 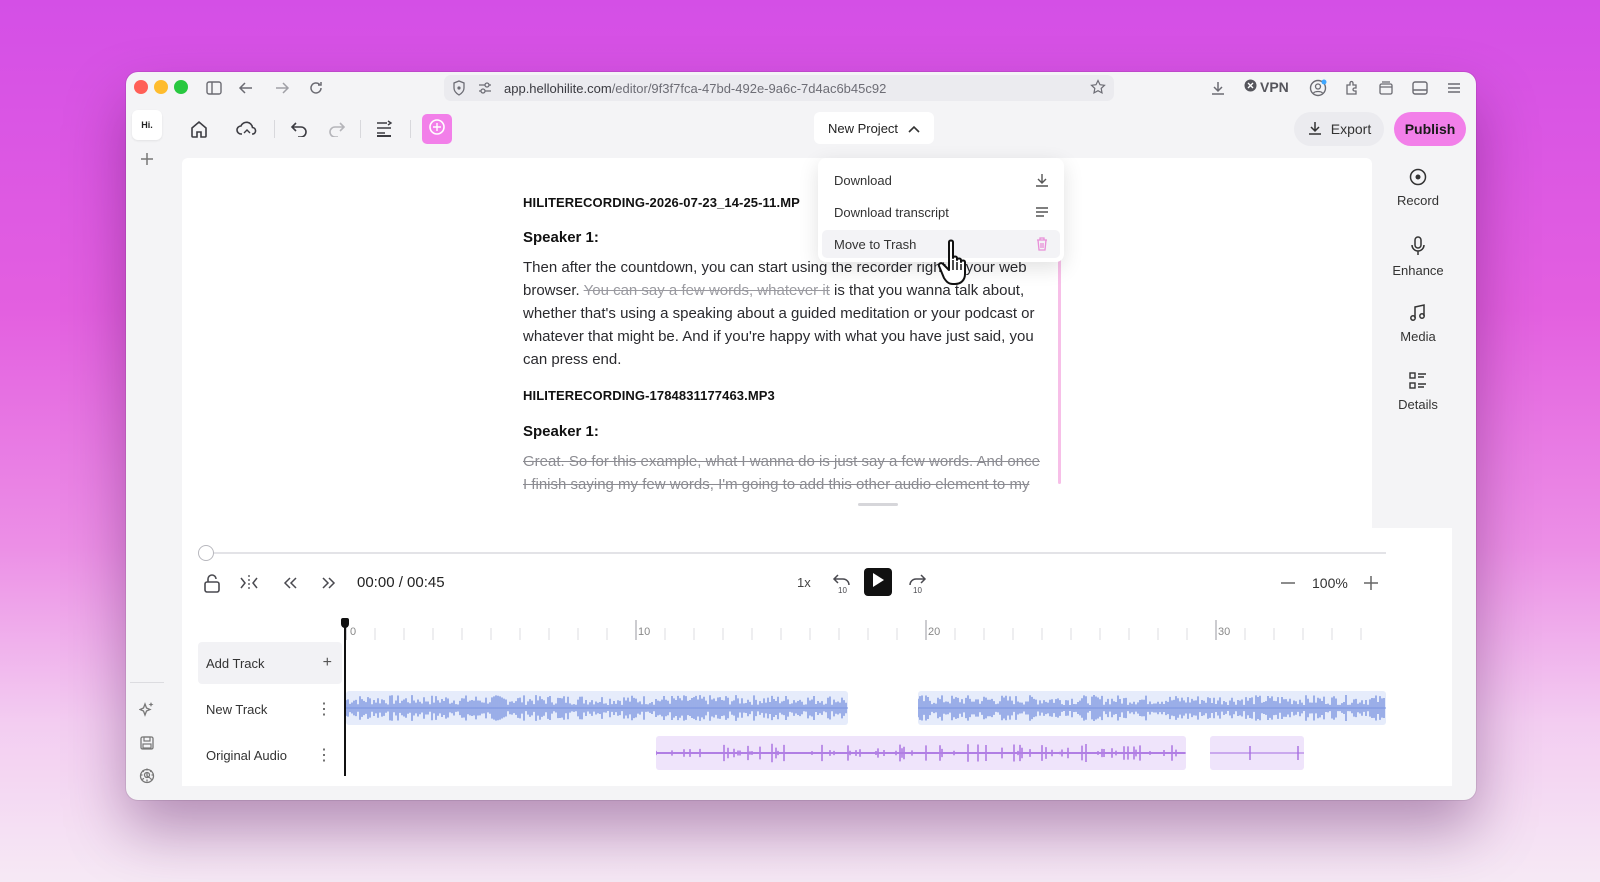 What do you see at coordinates (1318, 88) in the screenshot?
I see `account-icon` at bounding box center [1318, 88].